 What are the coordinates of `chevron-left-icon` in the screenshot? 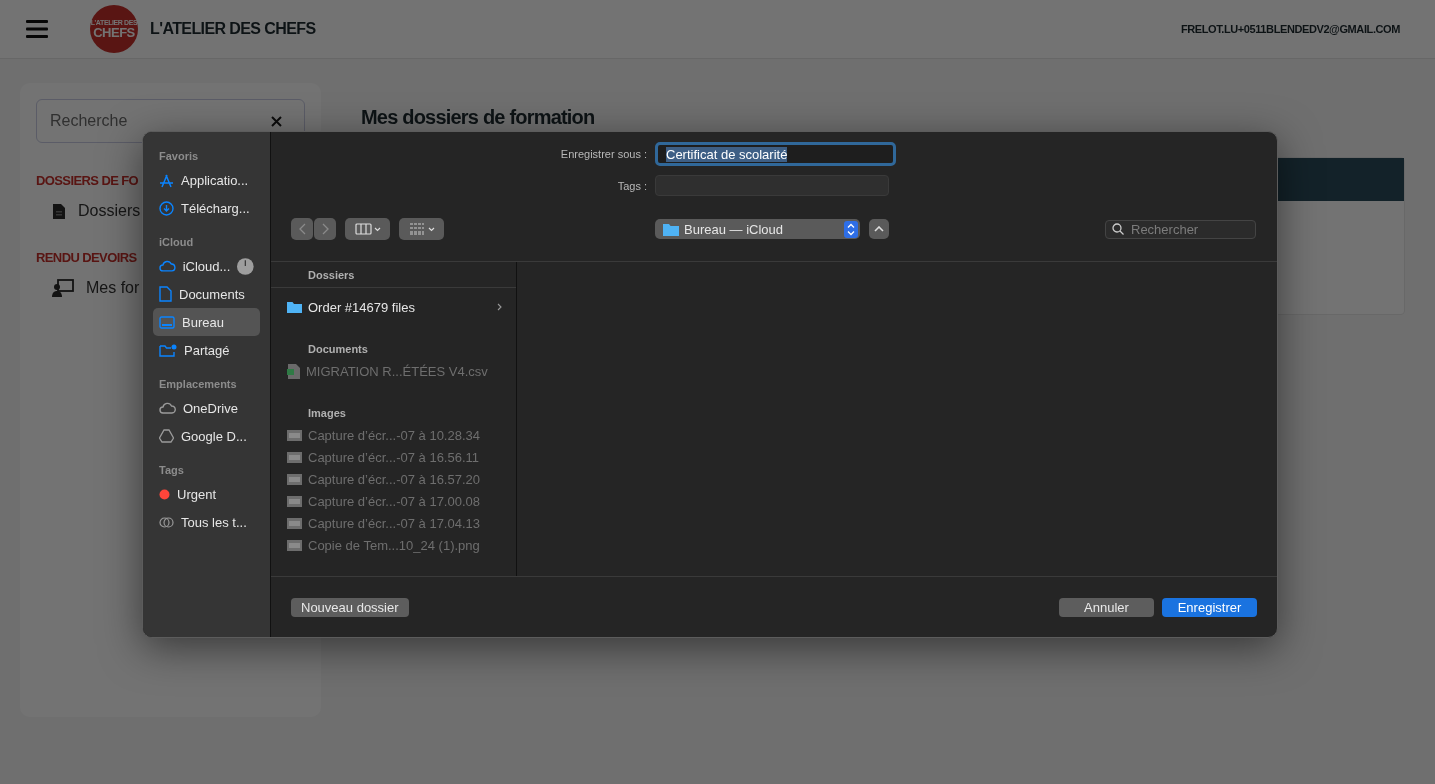 It's located at (302, 229).